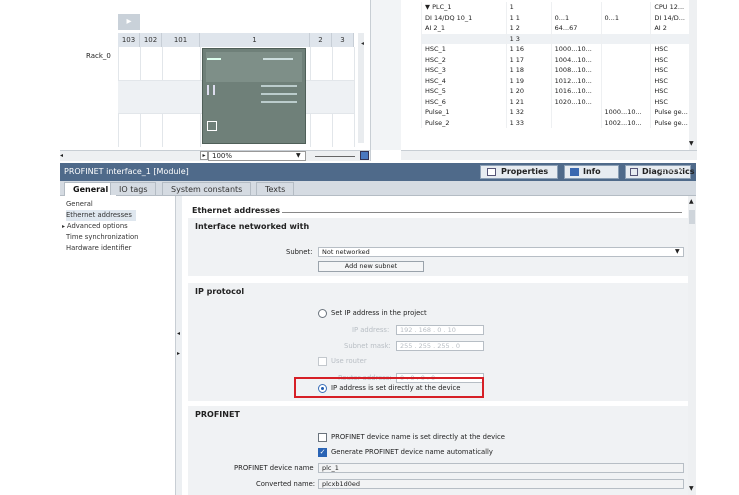 Image resolution: width=739 pixels, height=495 pixels. What do you see at coordinates (322, 361) in the screenshot?
I see `use-router-checkbox` at bounding box center [322, 361].